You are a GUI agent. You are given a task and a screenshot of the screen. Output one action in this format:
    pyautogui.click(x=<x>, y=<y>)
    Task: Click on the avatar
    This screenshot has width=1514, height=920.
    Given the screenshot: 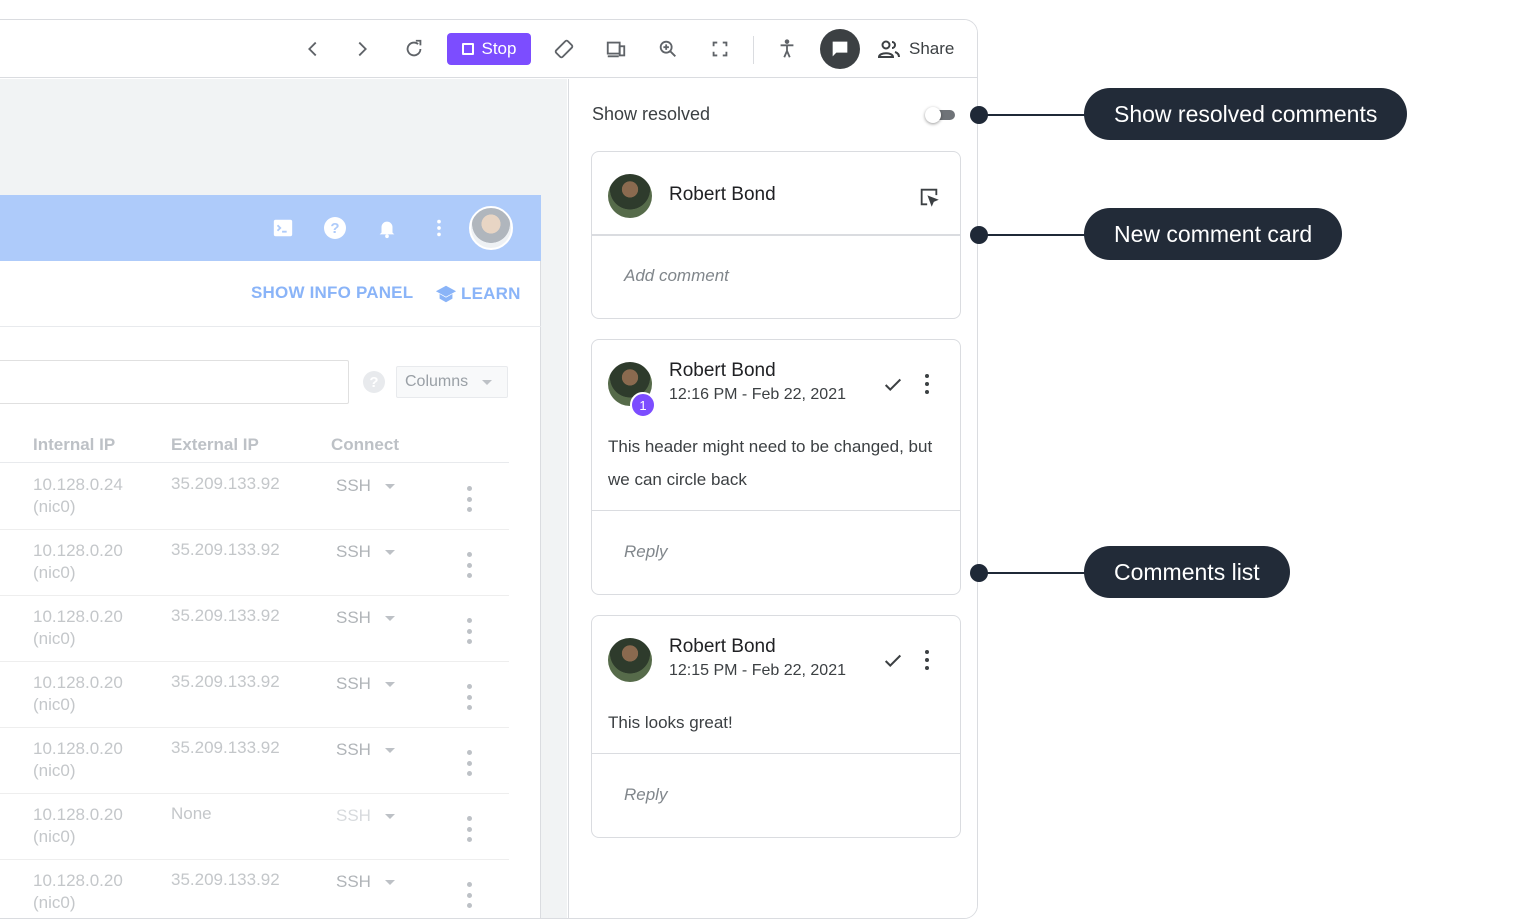 What is the action you would take?
    pyautogui.click(x=630, y=660)
    